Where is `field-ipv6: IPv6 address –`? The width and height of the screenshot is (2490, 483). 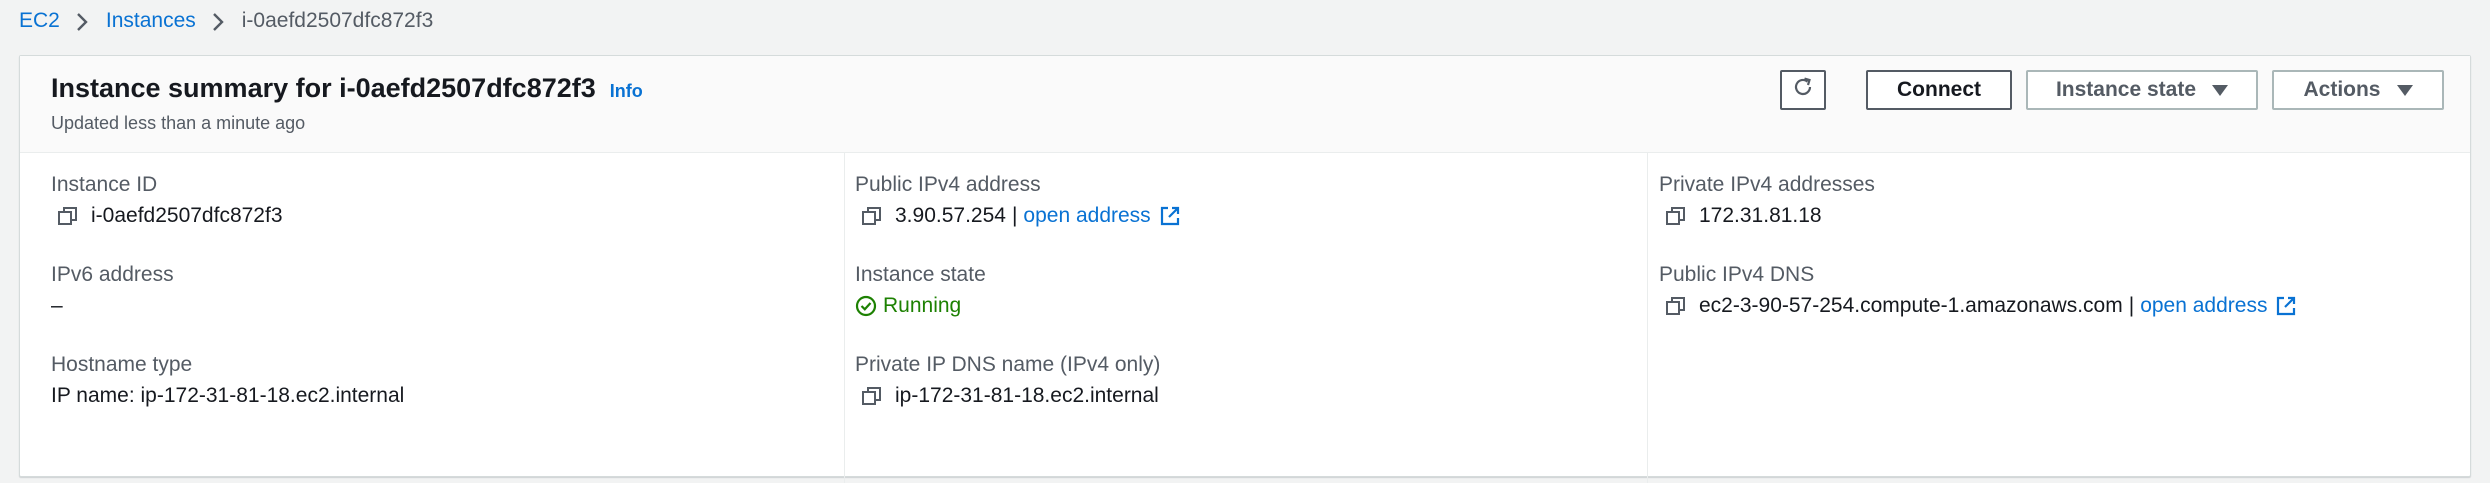
field-ipv6: IPv6 address – is located at coordinates (112, 291).